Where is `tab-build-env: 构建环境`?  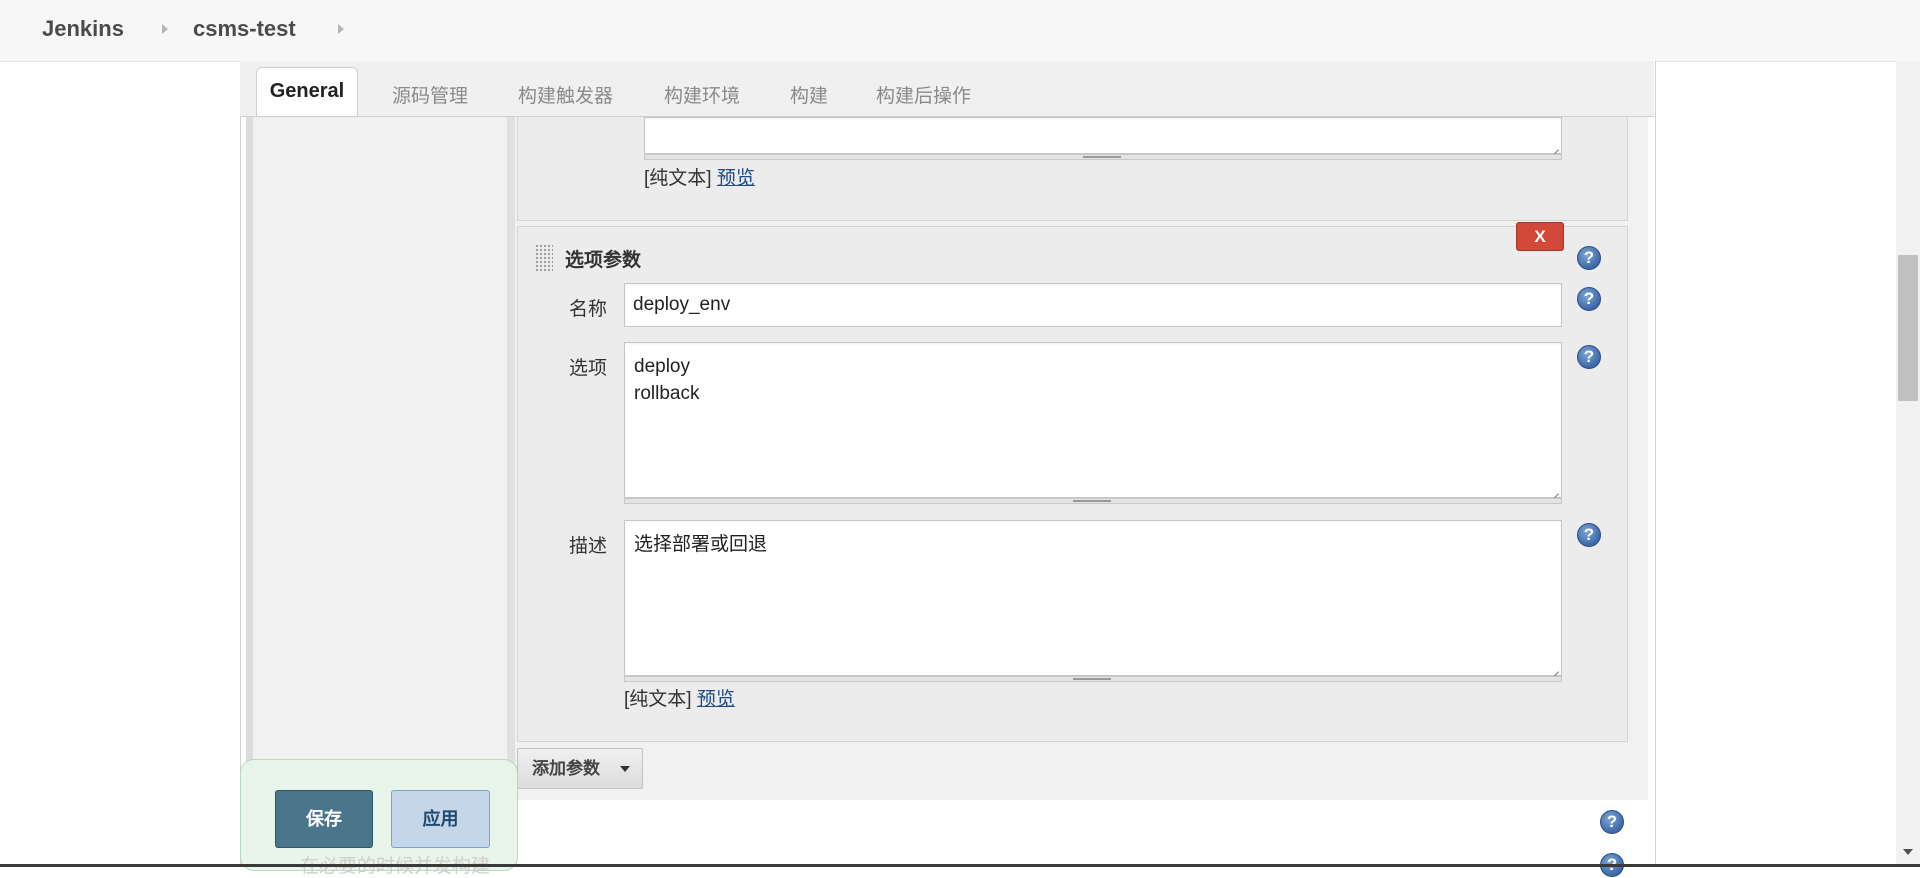 tab-build-env: 构建环境 is located at coordinates (702, 94).